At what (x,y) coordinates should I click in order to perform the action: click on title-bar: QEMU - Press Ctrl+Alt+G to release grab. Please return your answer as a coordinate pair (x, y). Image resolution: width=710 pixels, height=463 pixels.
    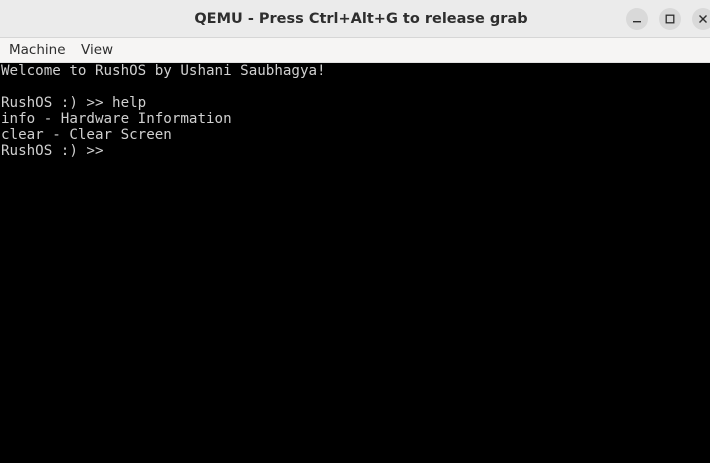
    Looking at the image, I should click on (355, 19).